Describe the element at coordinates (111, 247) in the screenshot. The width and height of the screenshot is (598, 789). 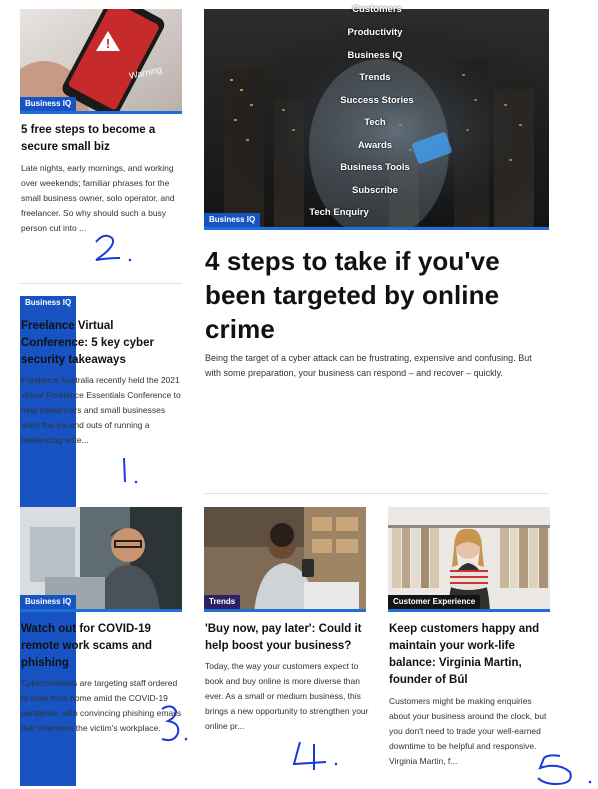
I see `handwritten-number-2: 2` at that location.